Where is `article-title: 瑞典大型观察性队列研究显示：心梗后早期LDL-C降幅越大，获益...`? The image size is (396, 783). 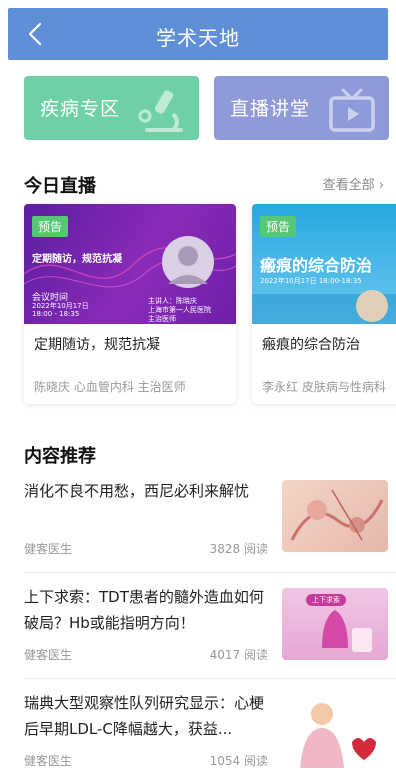 article-title: 瑞典大型观察性队列研究显示：心梗后早期LDL-C降幅越大，获益... is located at coordinates (144, 716).